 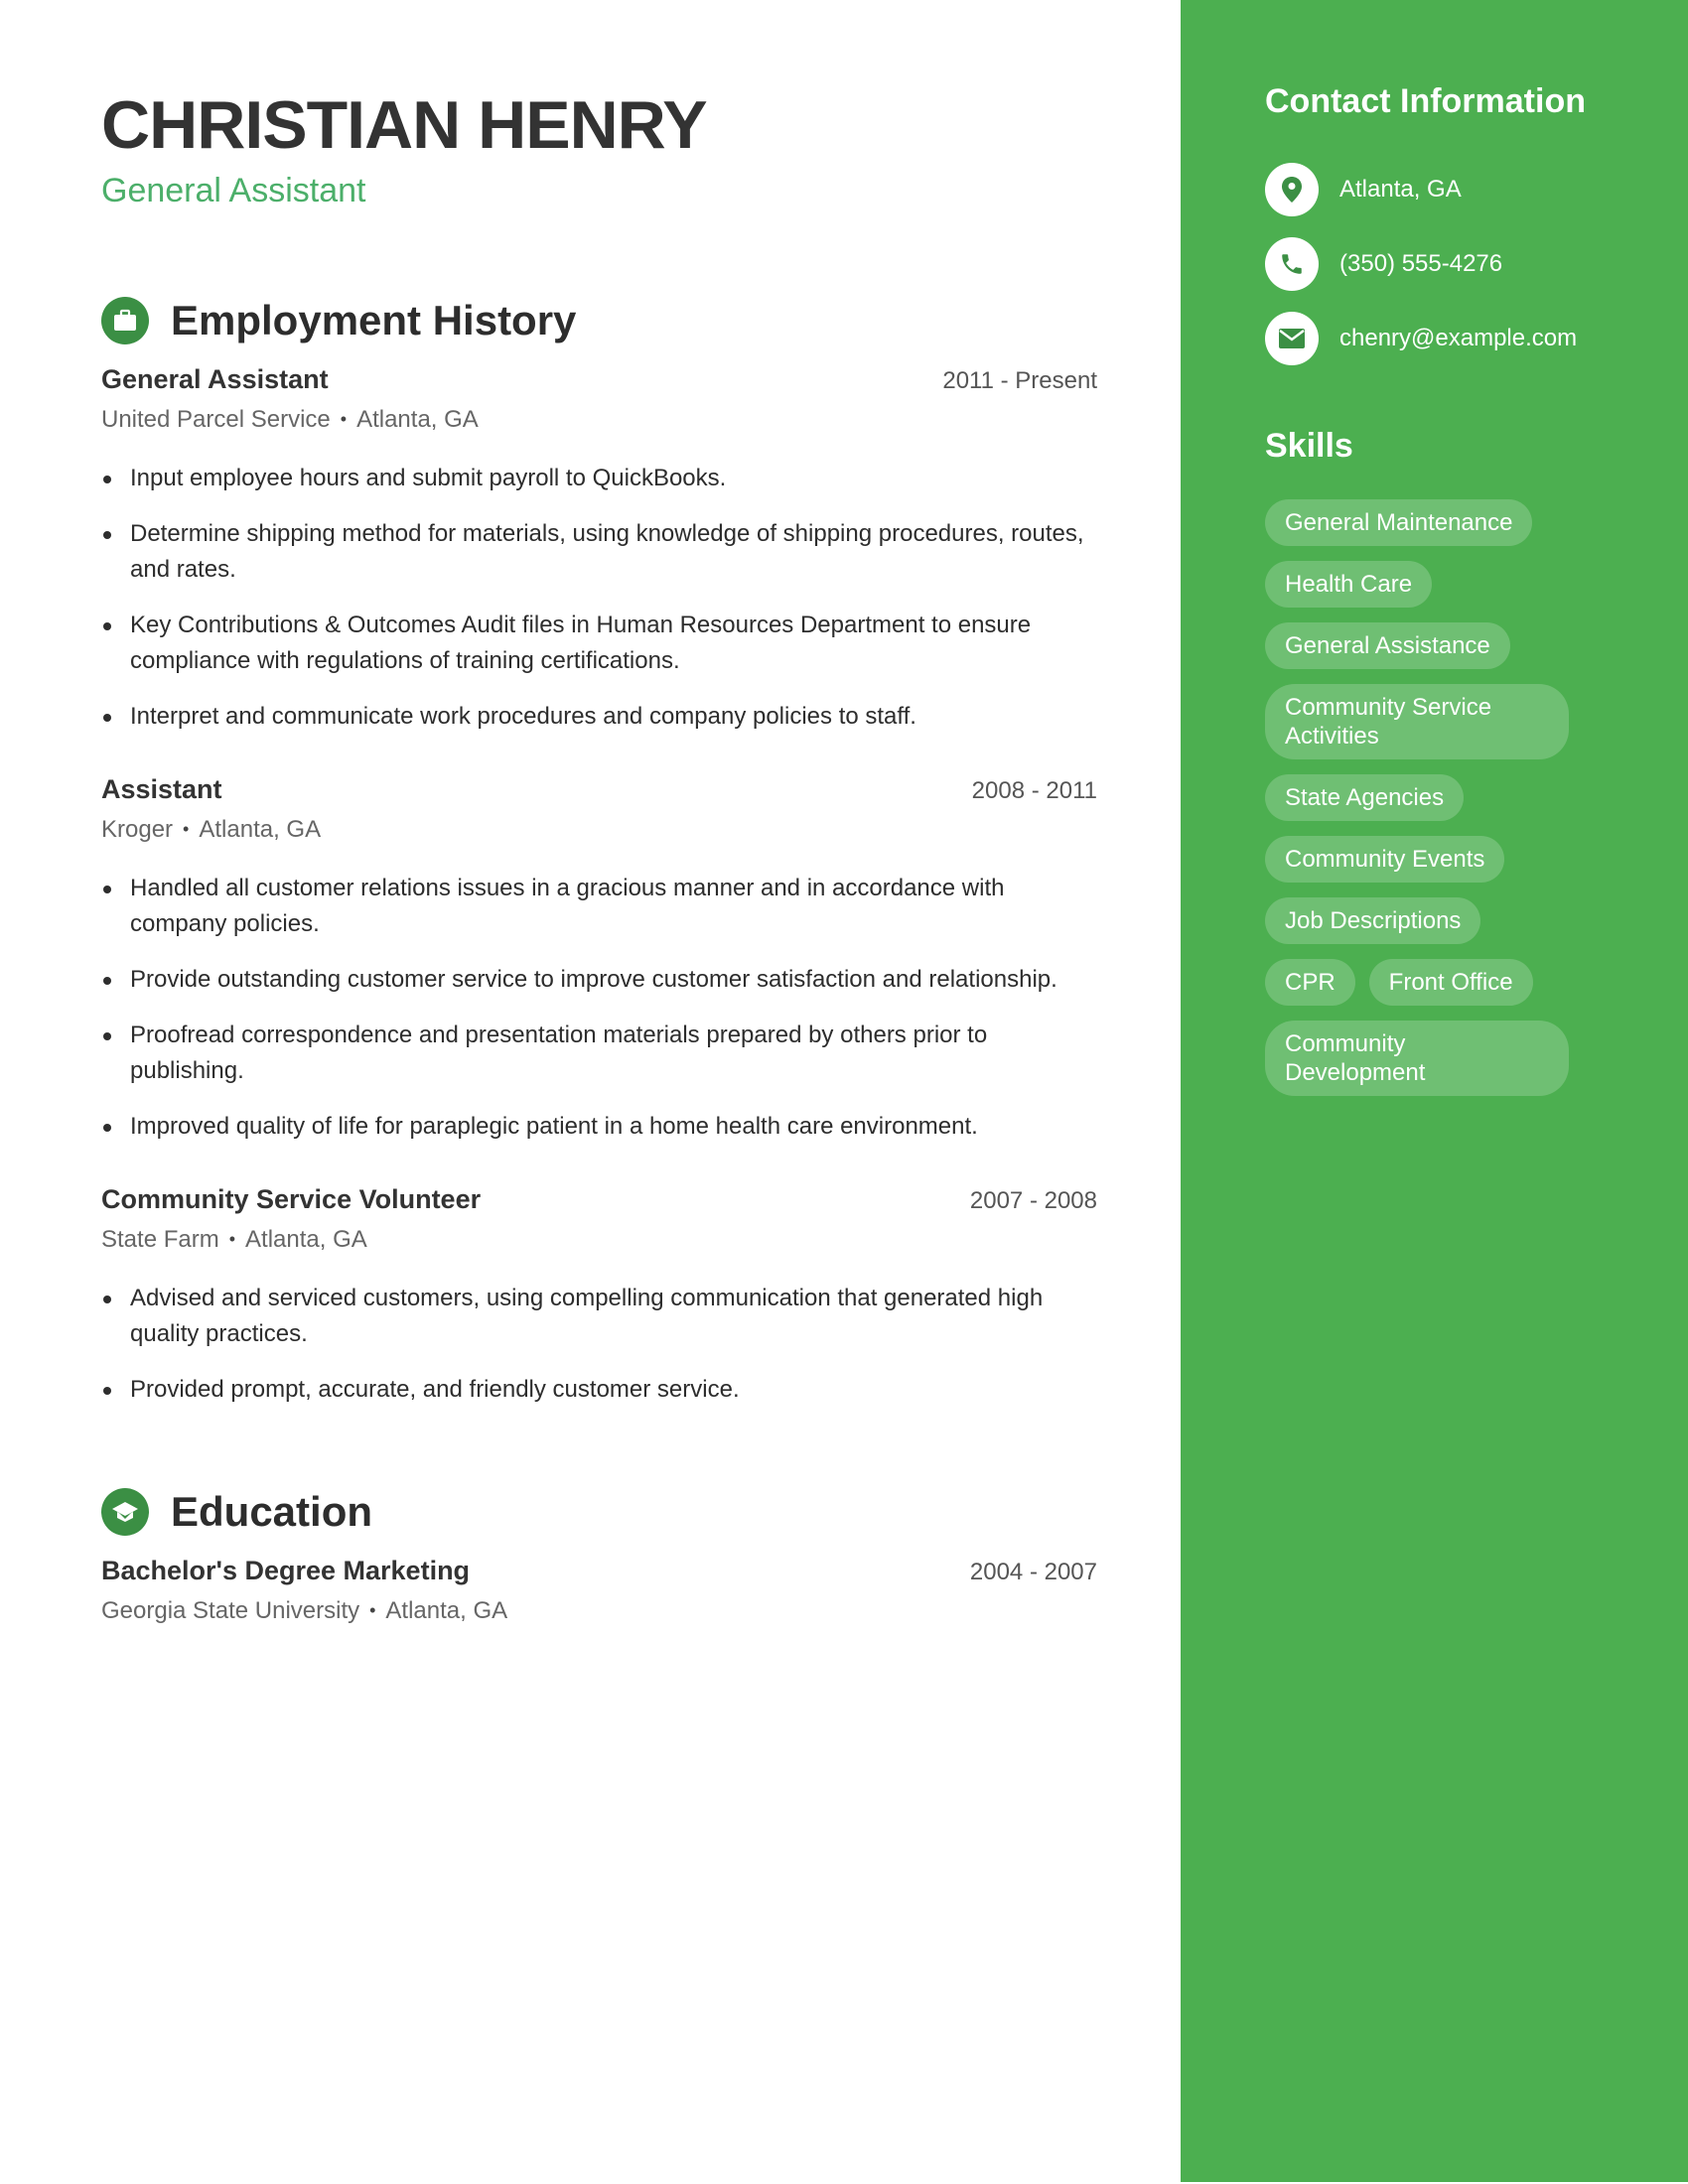 What do you see at coordinates (599, 419) in the screenshot?
I see `job-employer-line: United Parcel Service • Atlanta, GA` at bounding box center [599, 419].